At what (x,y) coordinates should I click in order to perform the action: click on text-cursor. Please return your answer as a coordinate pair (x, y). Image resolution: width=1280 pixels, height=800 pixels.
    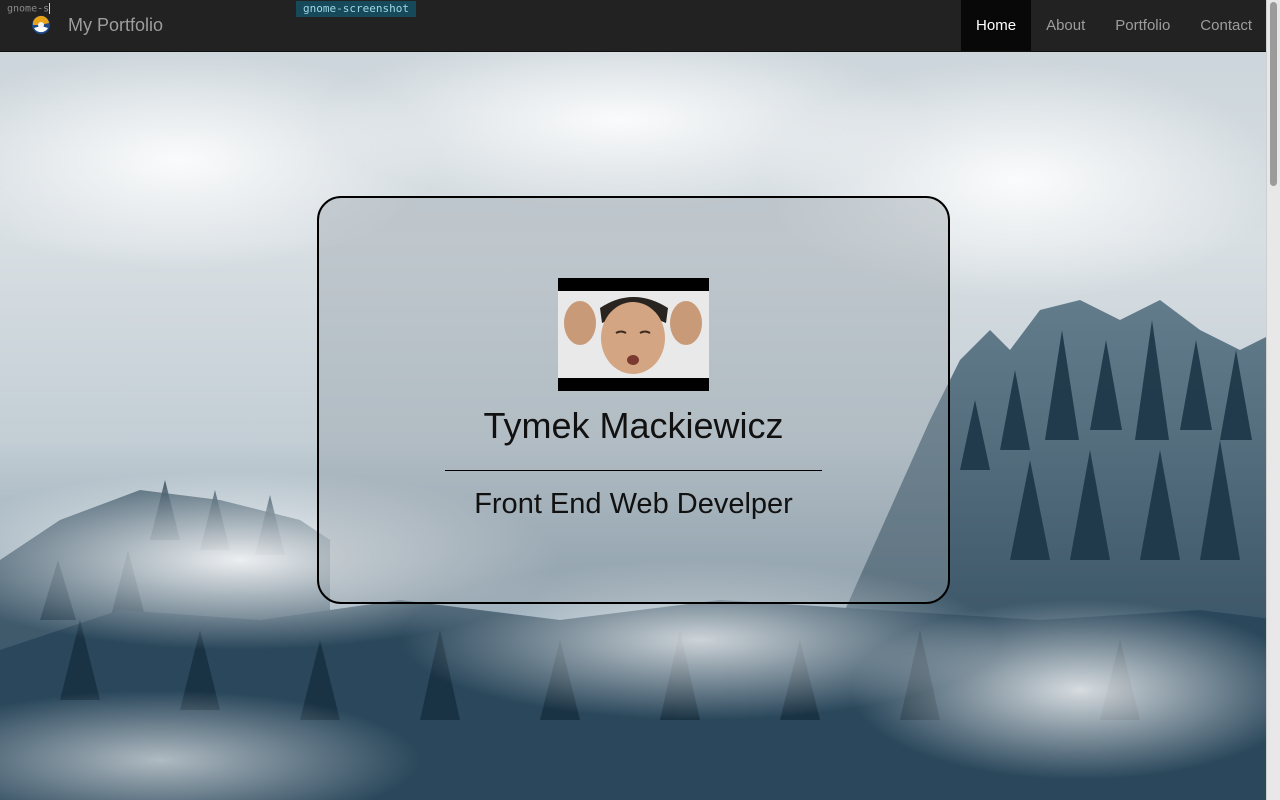
    Looking at the image, I should click on (50, 8).